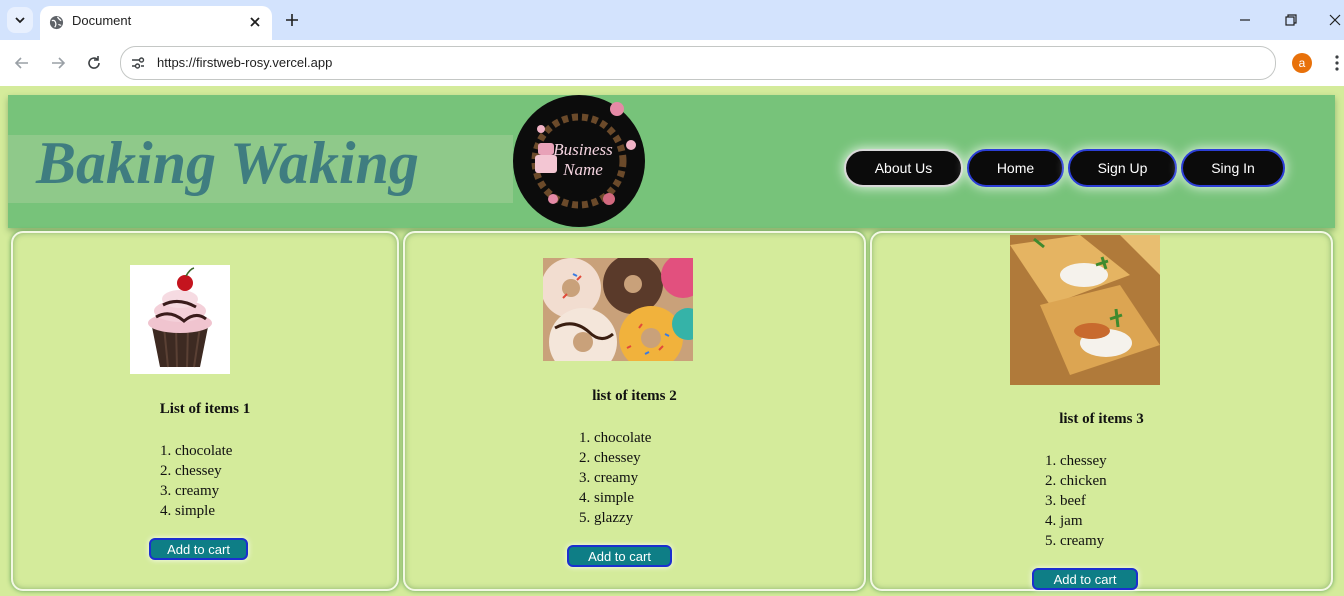 This screenshot has width=1344, height=596. I want to click on globe-icon, so click(56, 22).